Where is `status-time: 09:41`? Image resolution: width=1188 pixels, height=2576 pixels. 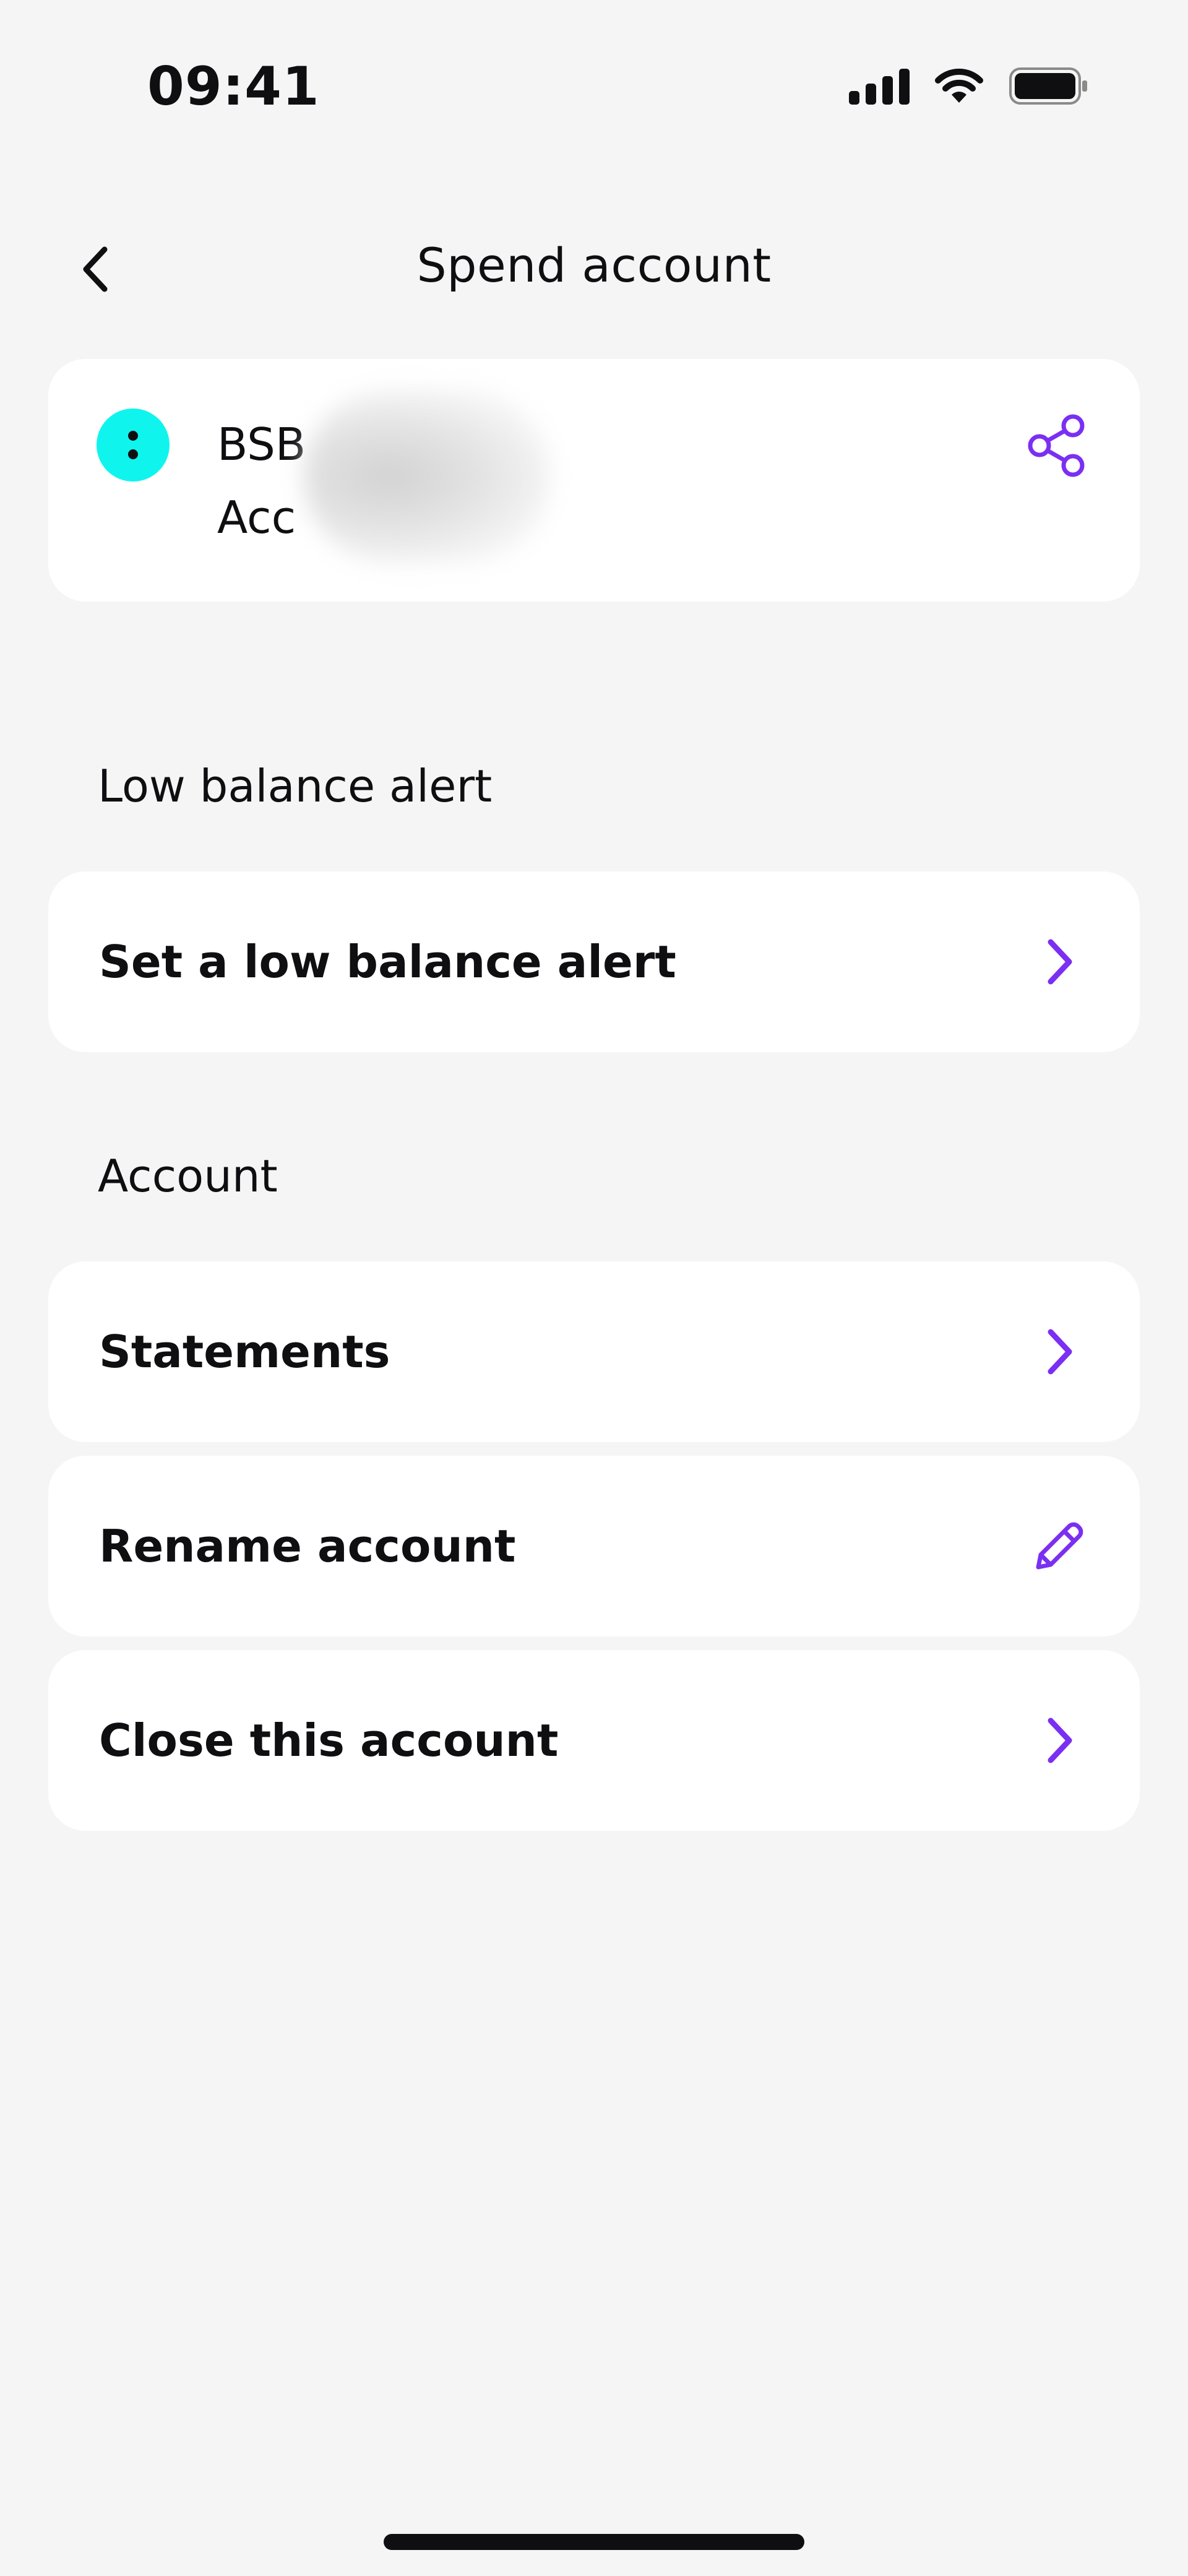
status-time: 09:41 is located at coordinates (233, 87).